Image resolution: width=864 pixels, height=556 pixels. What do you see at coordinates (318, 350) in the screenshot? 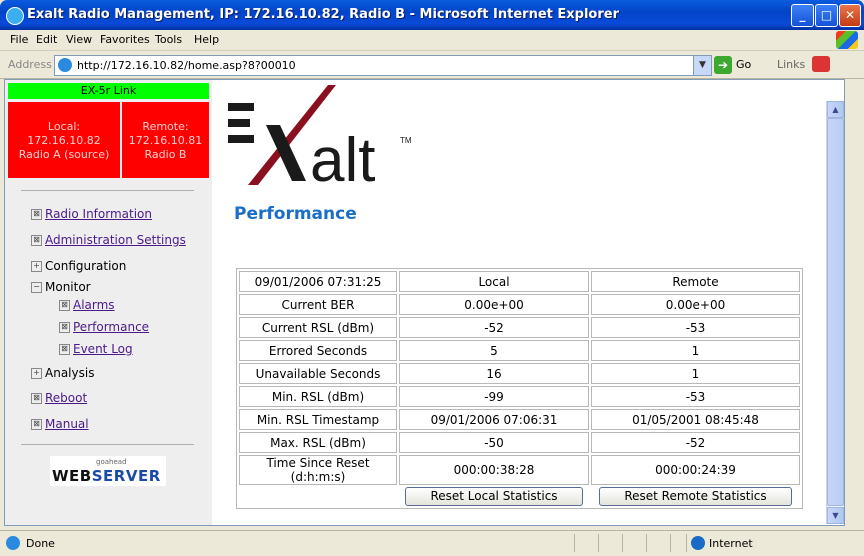
I see `row-label: Errored Seconds` at bounding box center [318, 350].